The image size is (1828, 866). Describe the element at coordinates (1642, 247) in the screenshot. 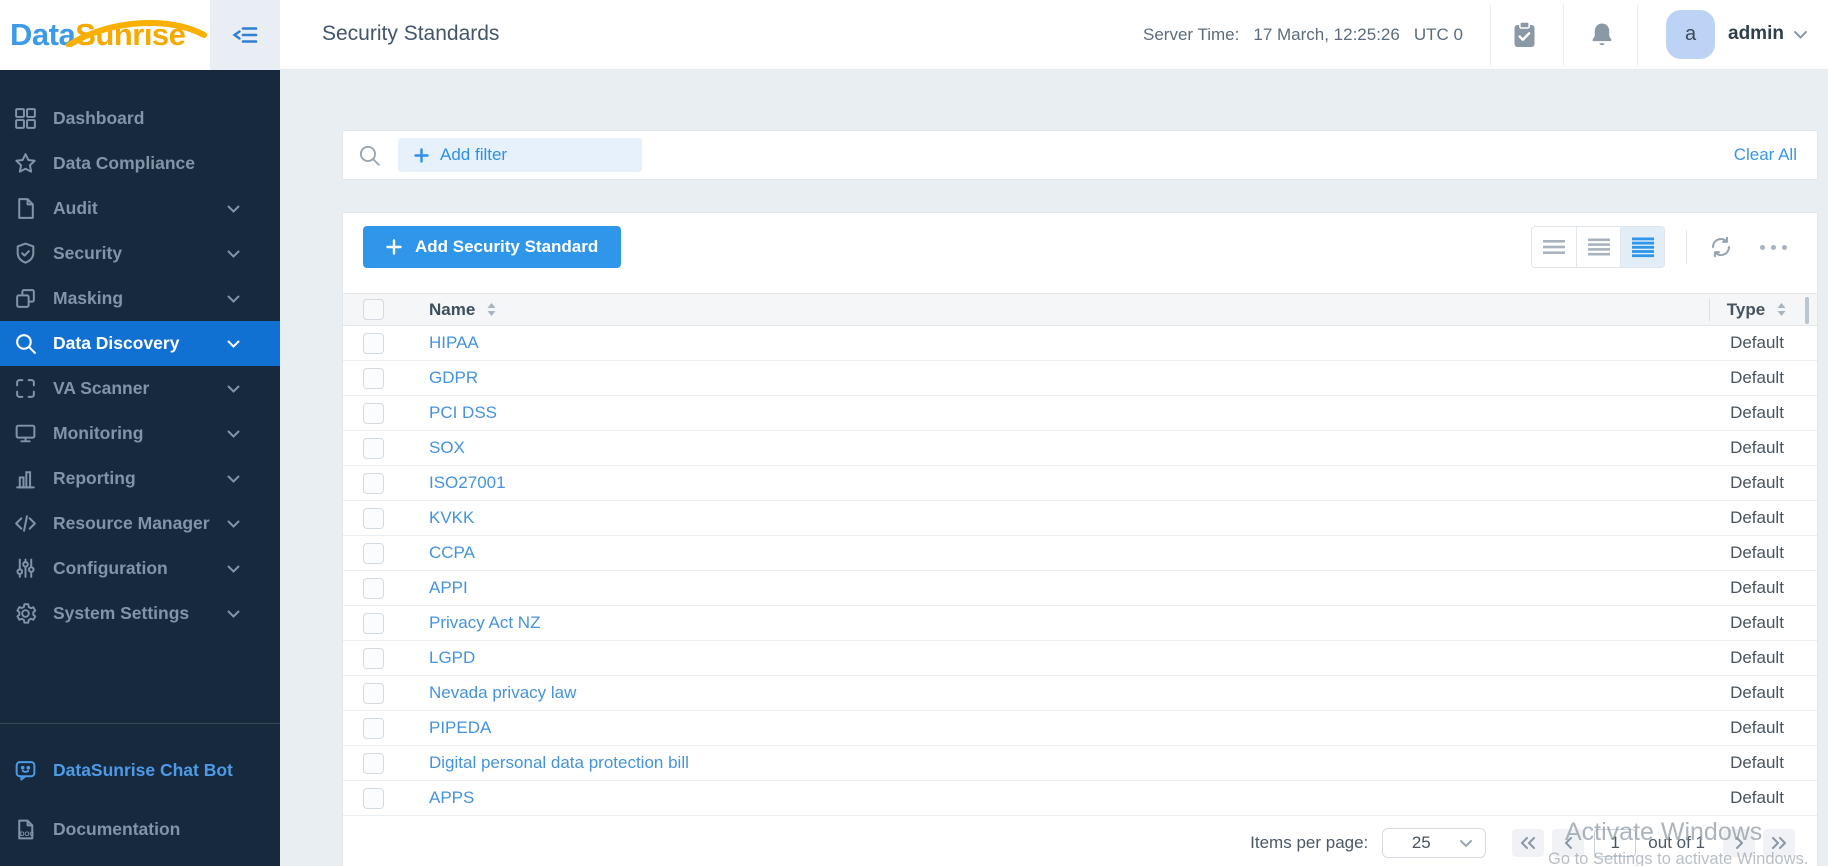

I see `view-density-dense-button` at that location.